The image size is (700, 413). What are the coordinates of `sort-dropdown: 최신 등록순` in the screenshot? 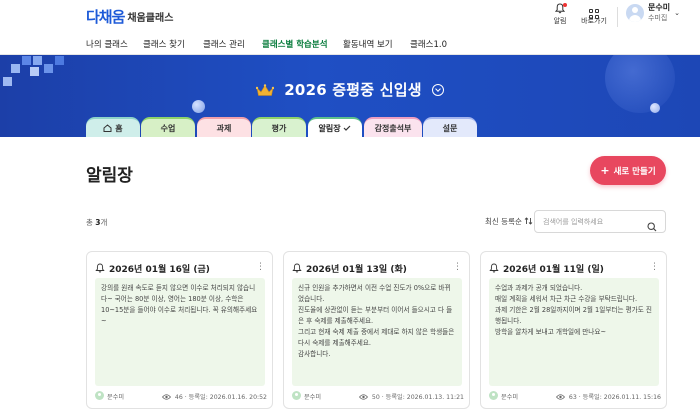 It's located at (509, 221).